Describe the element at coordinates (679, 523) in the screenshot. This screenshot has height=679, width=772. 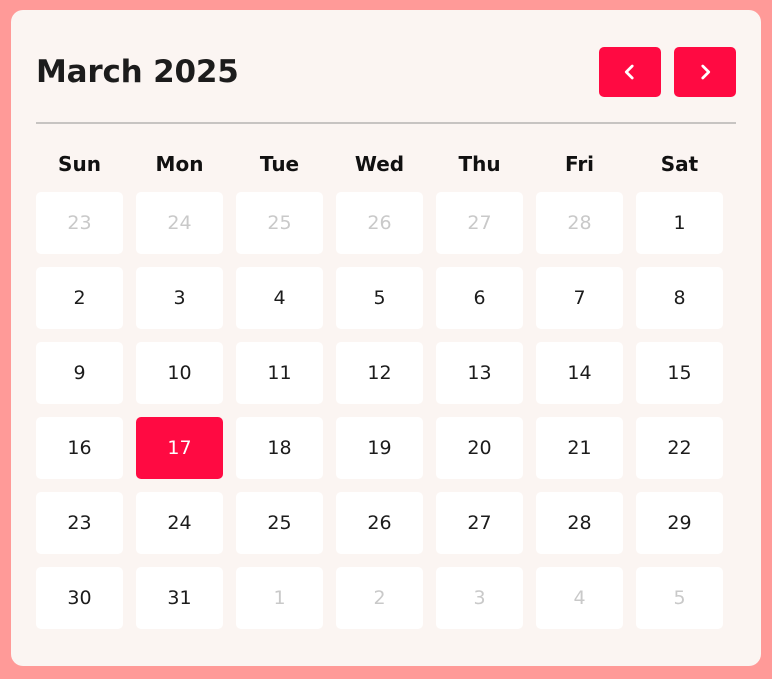
I see `day-cell: 29` at that location.